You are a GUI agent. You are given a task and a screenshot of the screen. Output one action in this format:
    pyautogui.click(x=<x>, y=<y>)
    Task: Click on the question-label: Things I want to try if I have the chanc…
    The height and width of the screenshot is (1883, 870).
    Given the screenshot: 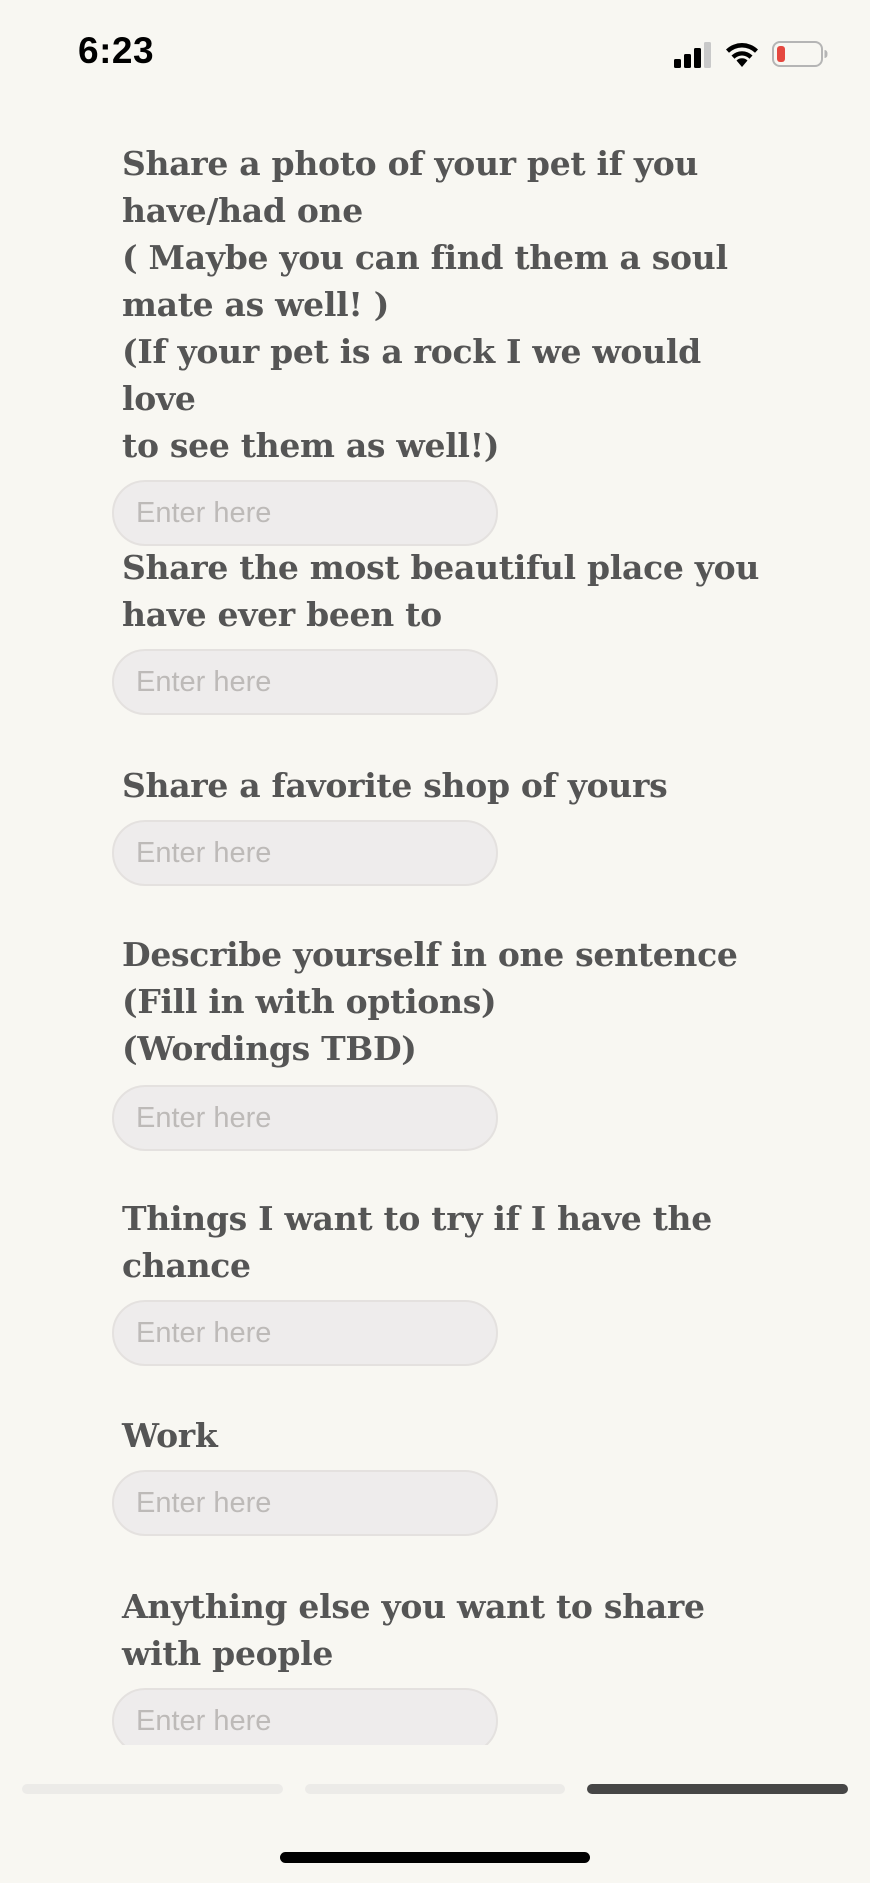 What is the action you would take?
    pyautogui.click(x=417, y=1242)
    